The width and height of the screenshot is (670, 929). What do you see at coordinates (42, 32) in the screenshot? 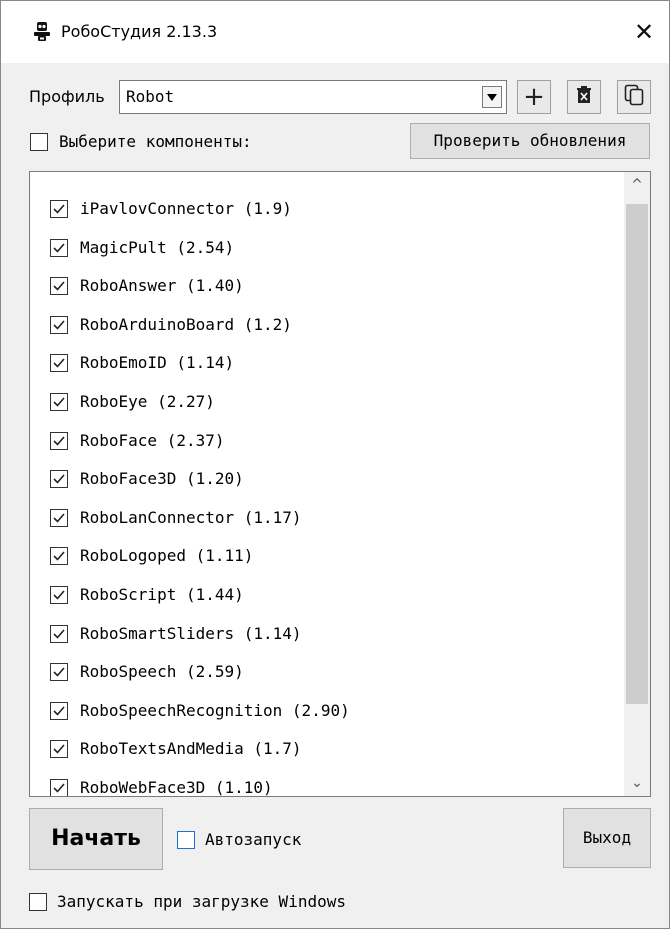
I see `robot-icon` at bounding box center [42, 32].